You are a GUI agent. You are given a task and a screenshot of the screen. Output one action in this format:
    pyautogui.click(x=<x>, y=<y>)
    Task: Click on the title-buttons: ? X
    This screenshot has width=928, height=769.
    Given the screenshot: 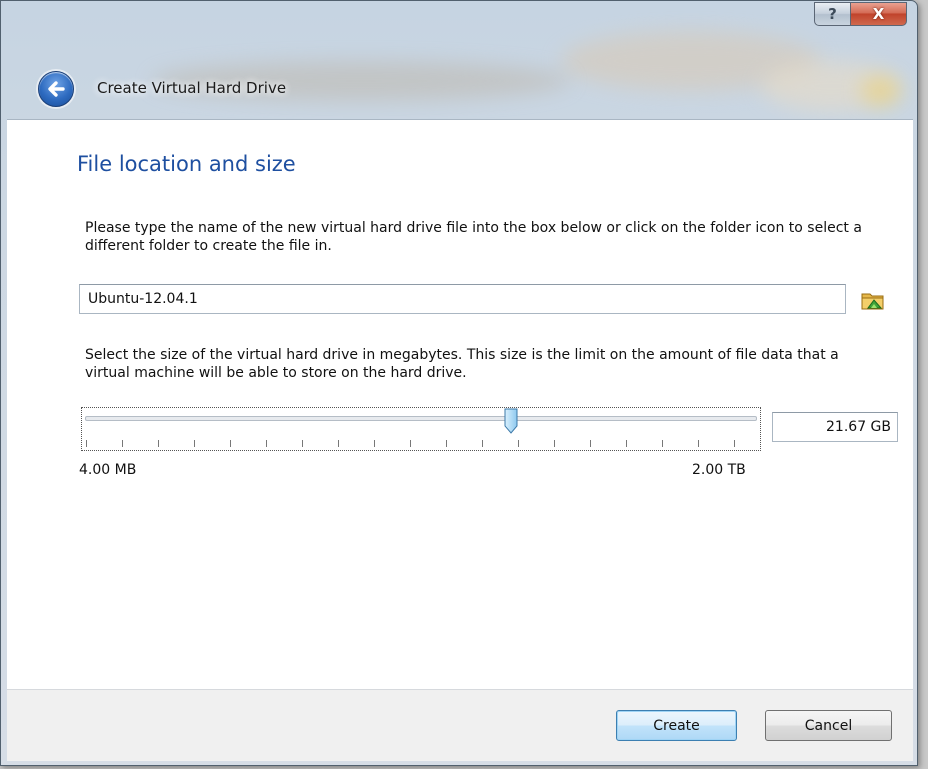 What is the action you would take?
    pyautogui.click(x=860, y=14)
    